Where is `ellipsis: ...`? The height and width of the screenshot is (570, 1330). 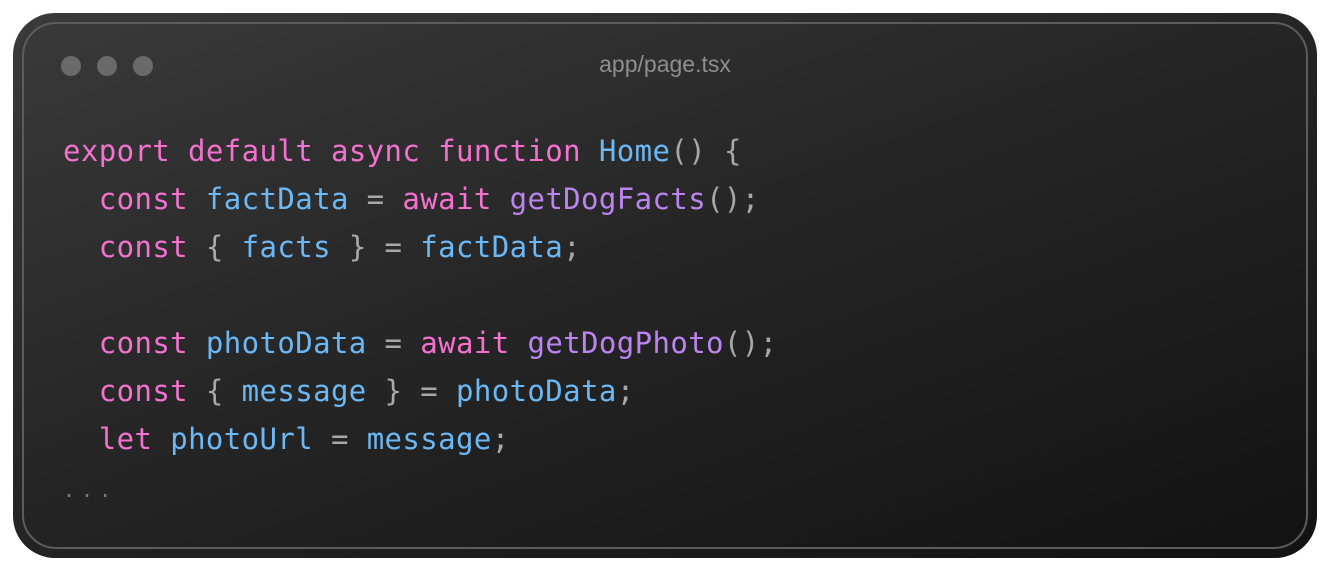 ellipsis: ... is located at coordinates (90, 490).